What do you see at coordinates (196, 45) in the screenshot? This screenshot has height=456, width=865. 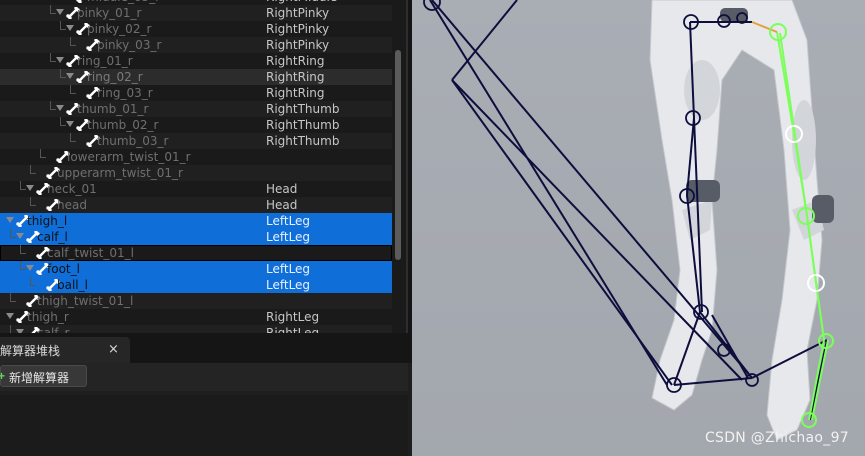 I see `tree-row: pinky_03_r RightPinky` at bounding box center [196, 45].